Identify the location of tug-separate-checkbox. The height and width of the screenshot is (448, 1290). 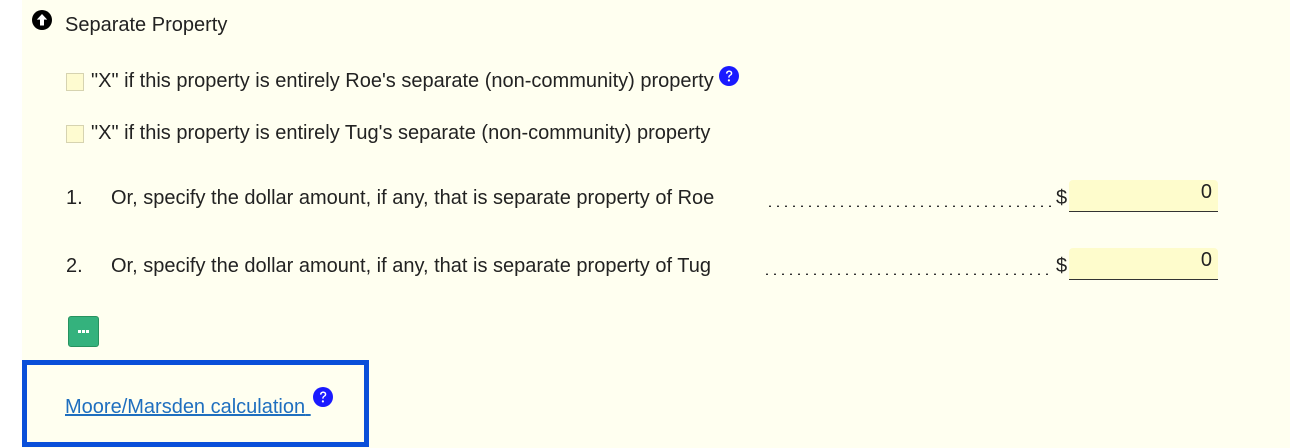
(75, 133).